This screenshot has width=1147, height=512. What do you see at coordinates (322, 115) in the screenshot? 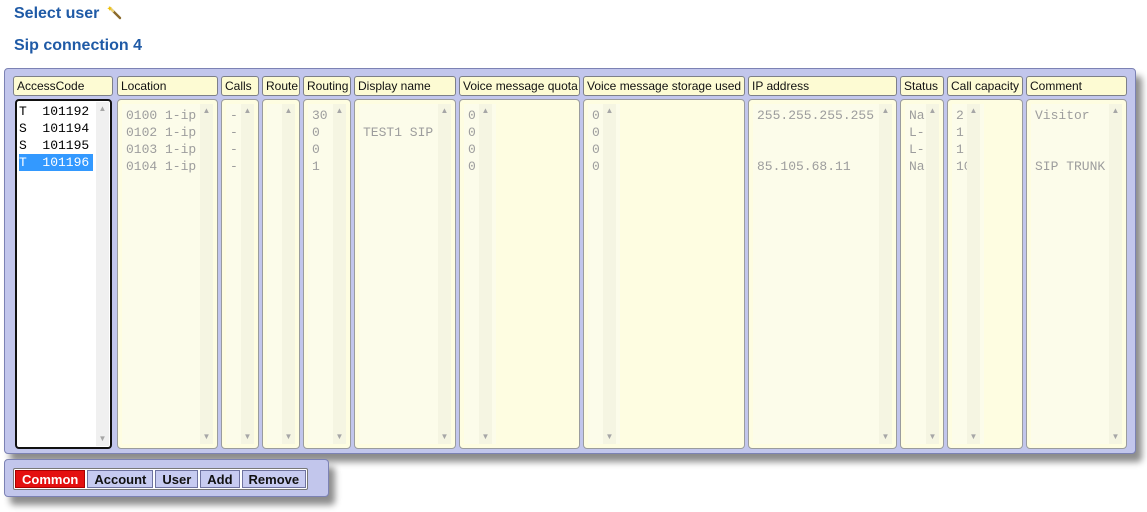
I see `list-item: 30` at bounding box center [322, 115].